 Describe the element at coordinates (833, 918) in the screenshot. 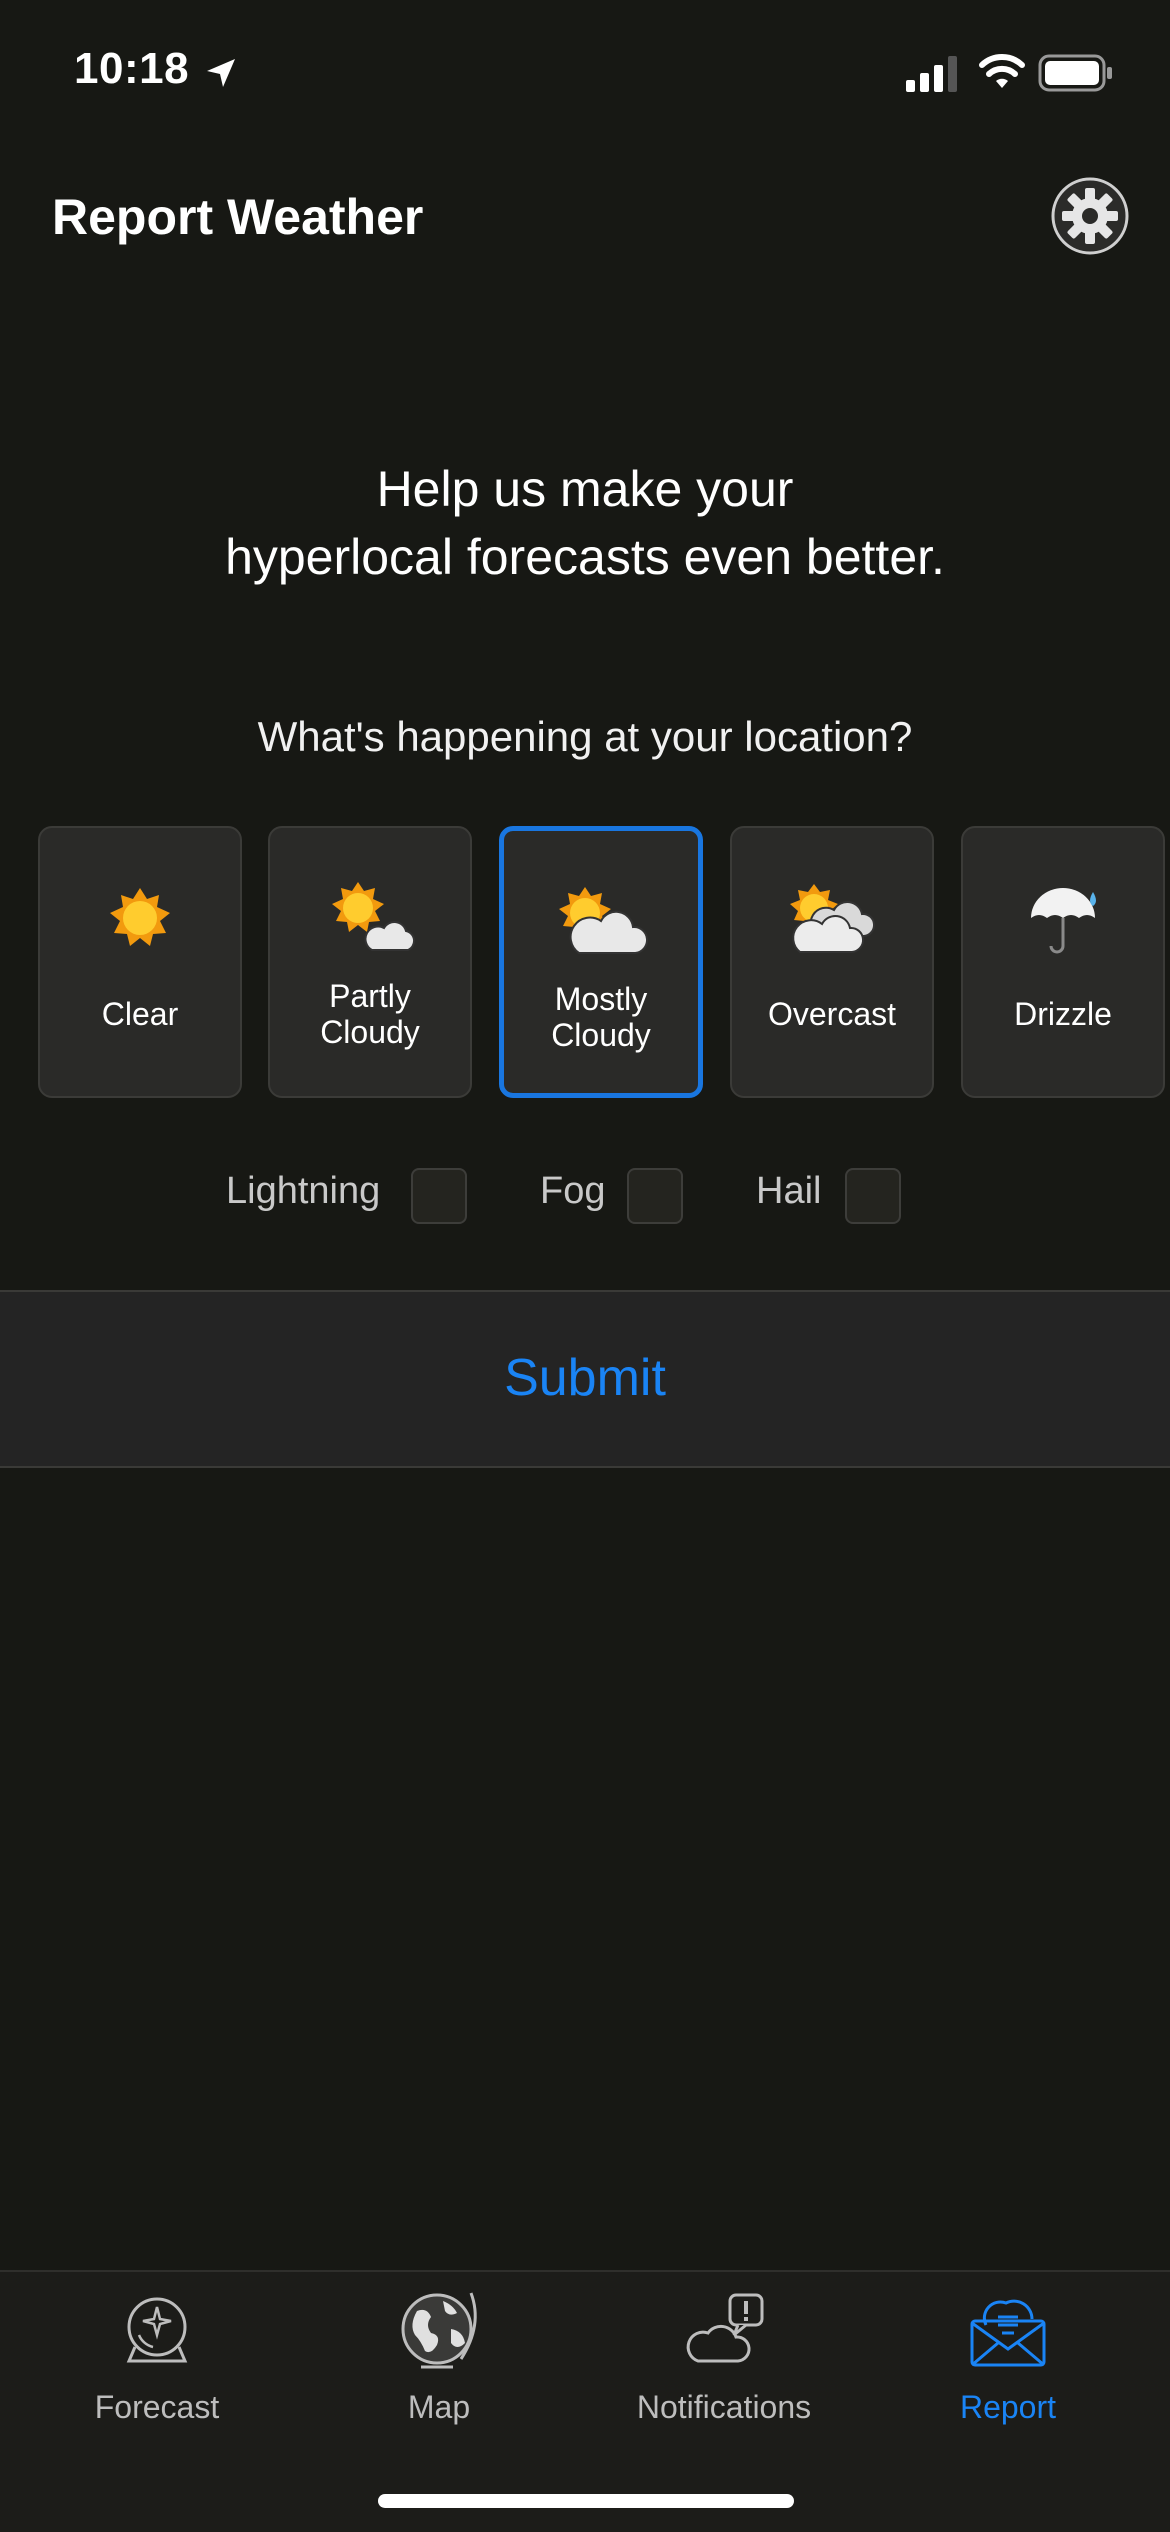

I see `overcast-icon` at that location.